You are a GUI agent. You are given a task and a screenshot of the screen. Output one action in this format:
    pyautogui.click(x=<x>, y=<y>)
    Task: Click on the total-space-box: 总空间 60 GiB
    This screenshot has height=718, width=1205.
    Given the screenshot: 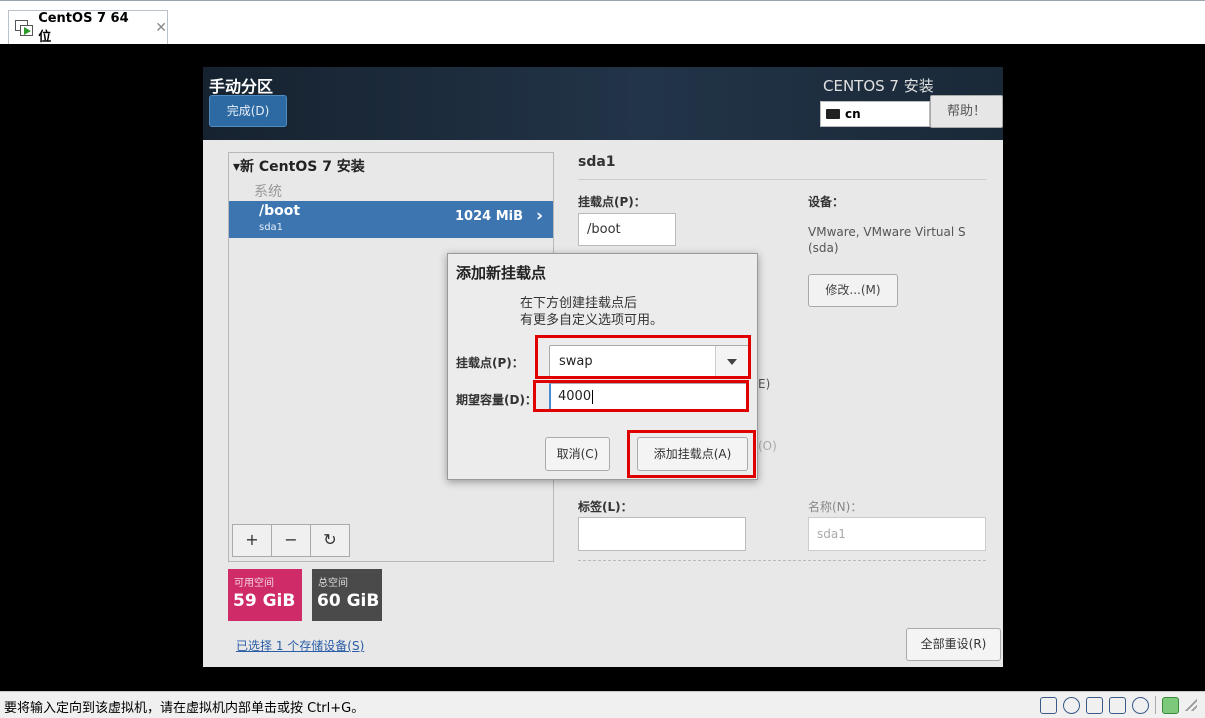 What is the action you would take?
    pyautogui.click(x=347, y=595)
    